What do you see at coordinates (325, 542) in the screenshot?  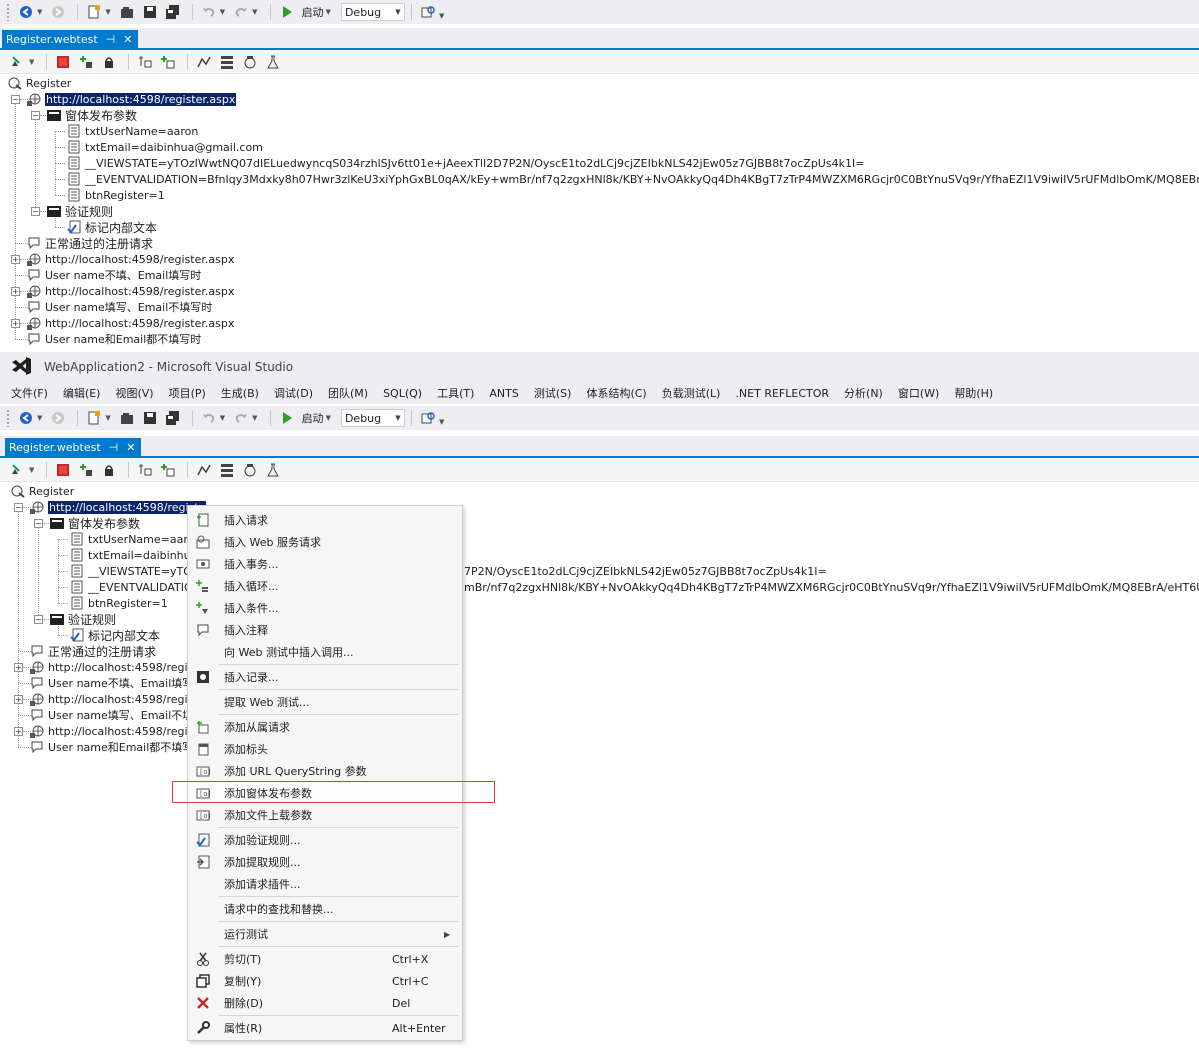 I see `menu-item-insert-web-service: 插入 Web 服务请求` at bounding box center [325, 542].